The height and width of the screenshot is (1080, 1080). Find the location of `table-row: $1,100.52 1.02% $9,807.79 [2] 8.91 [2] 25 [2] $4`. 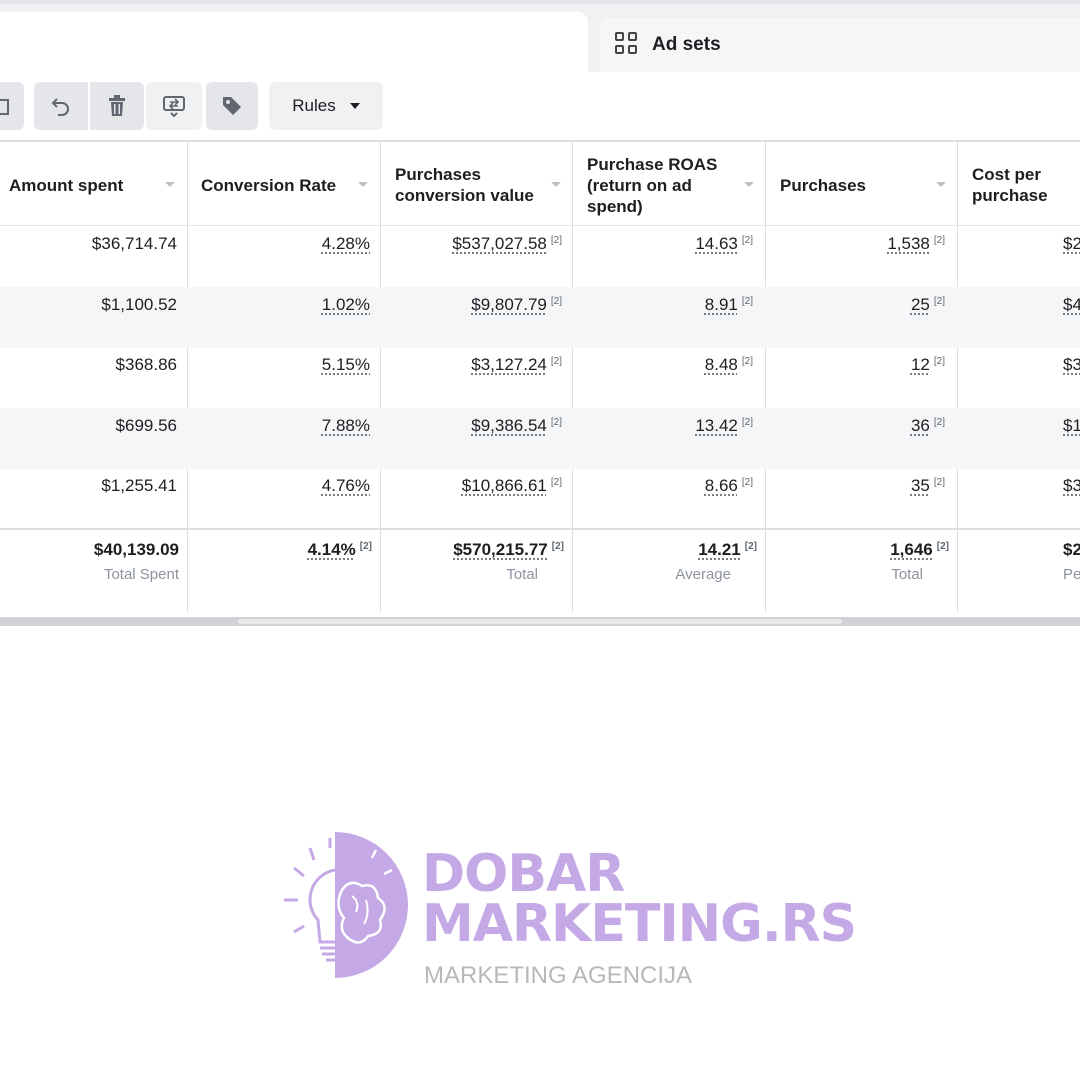

table-row: $1,100.52 1.02% $9,807.79 [2] 8.91 [2] 25 [2] $4 is located at coordinates (540, 317).